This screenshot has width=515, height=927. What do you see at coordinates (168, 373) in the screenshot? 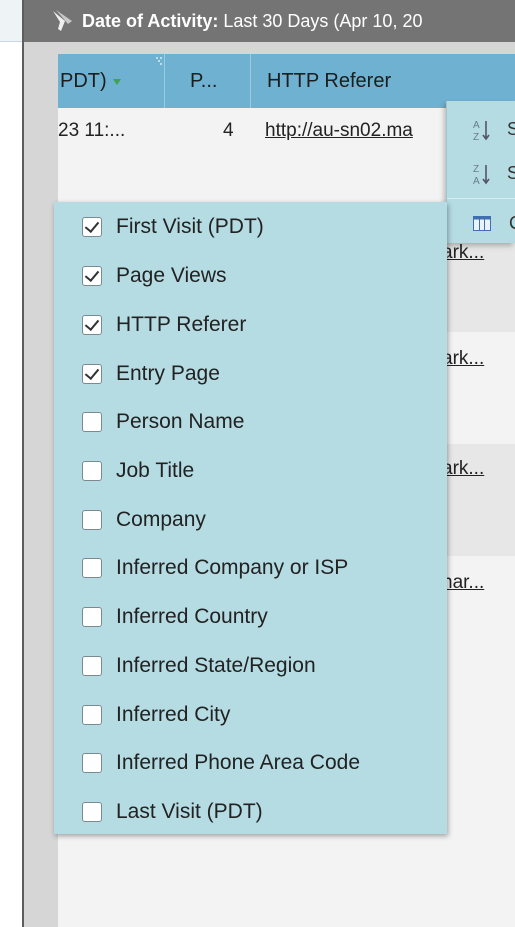
I see `option-label: Entry Page` at bounding box center [168, 373].